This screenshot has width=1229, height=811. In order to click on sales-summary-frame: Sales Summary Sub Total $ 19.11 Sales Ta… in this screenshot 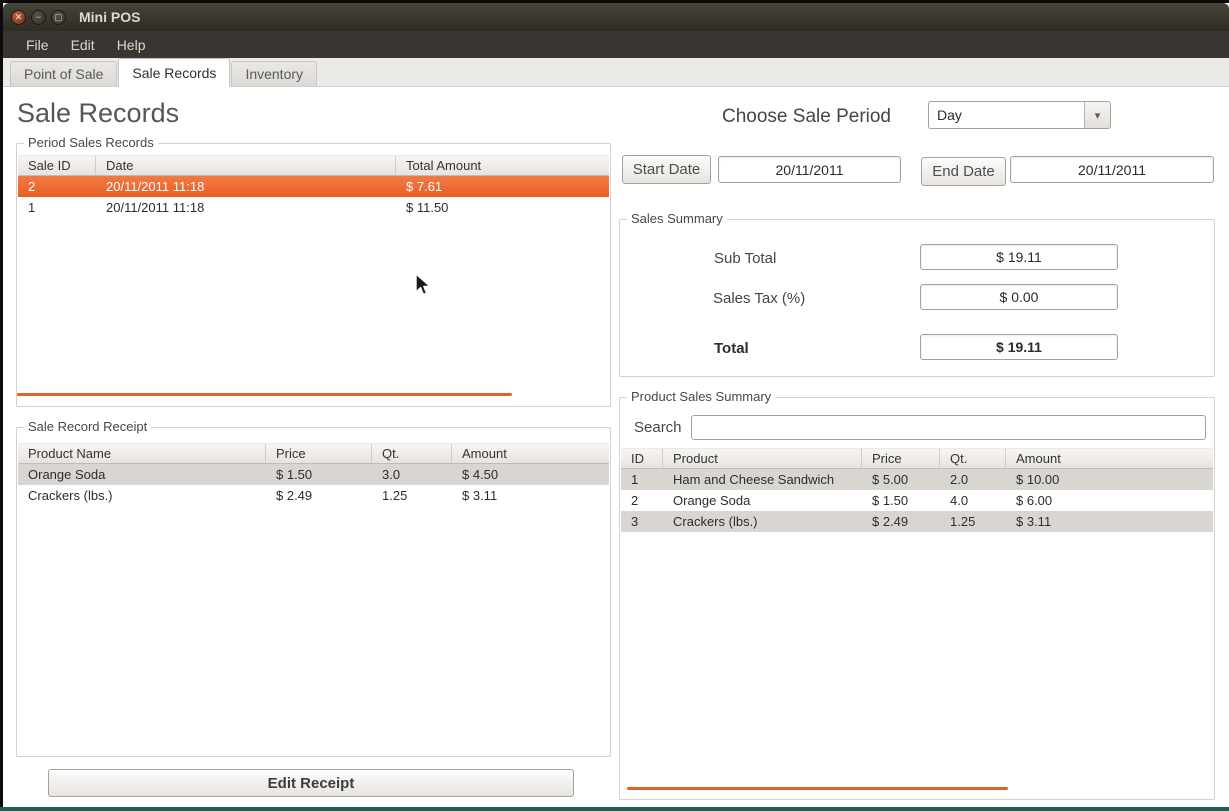, I will do `click(917, 294)`.